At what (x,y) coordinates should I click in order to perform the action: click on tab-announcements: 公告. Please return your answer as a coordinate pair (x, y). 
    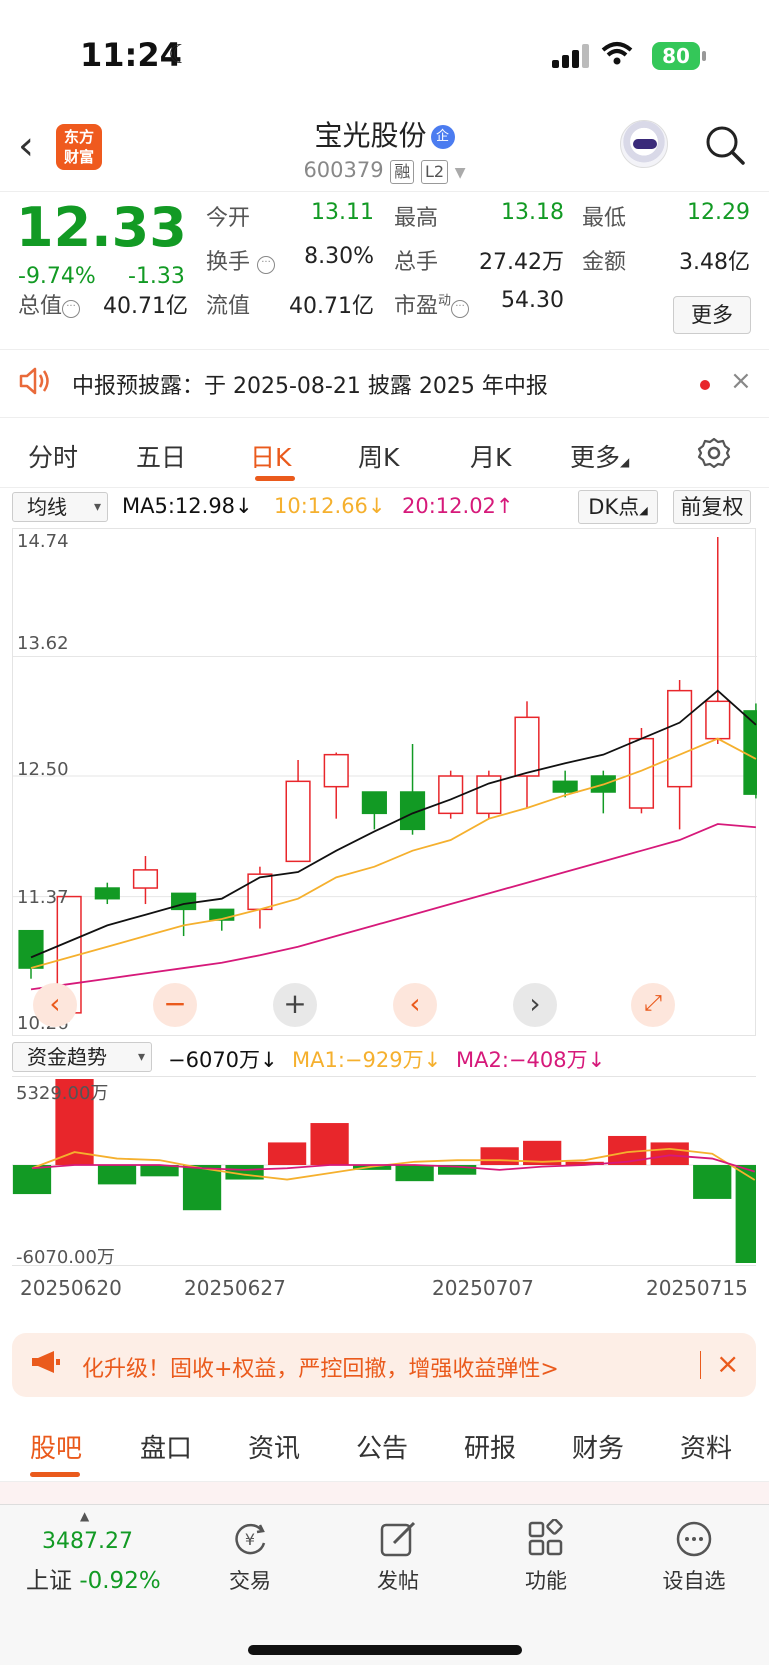
    Looking at the image, I should click on (382, 1446).